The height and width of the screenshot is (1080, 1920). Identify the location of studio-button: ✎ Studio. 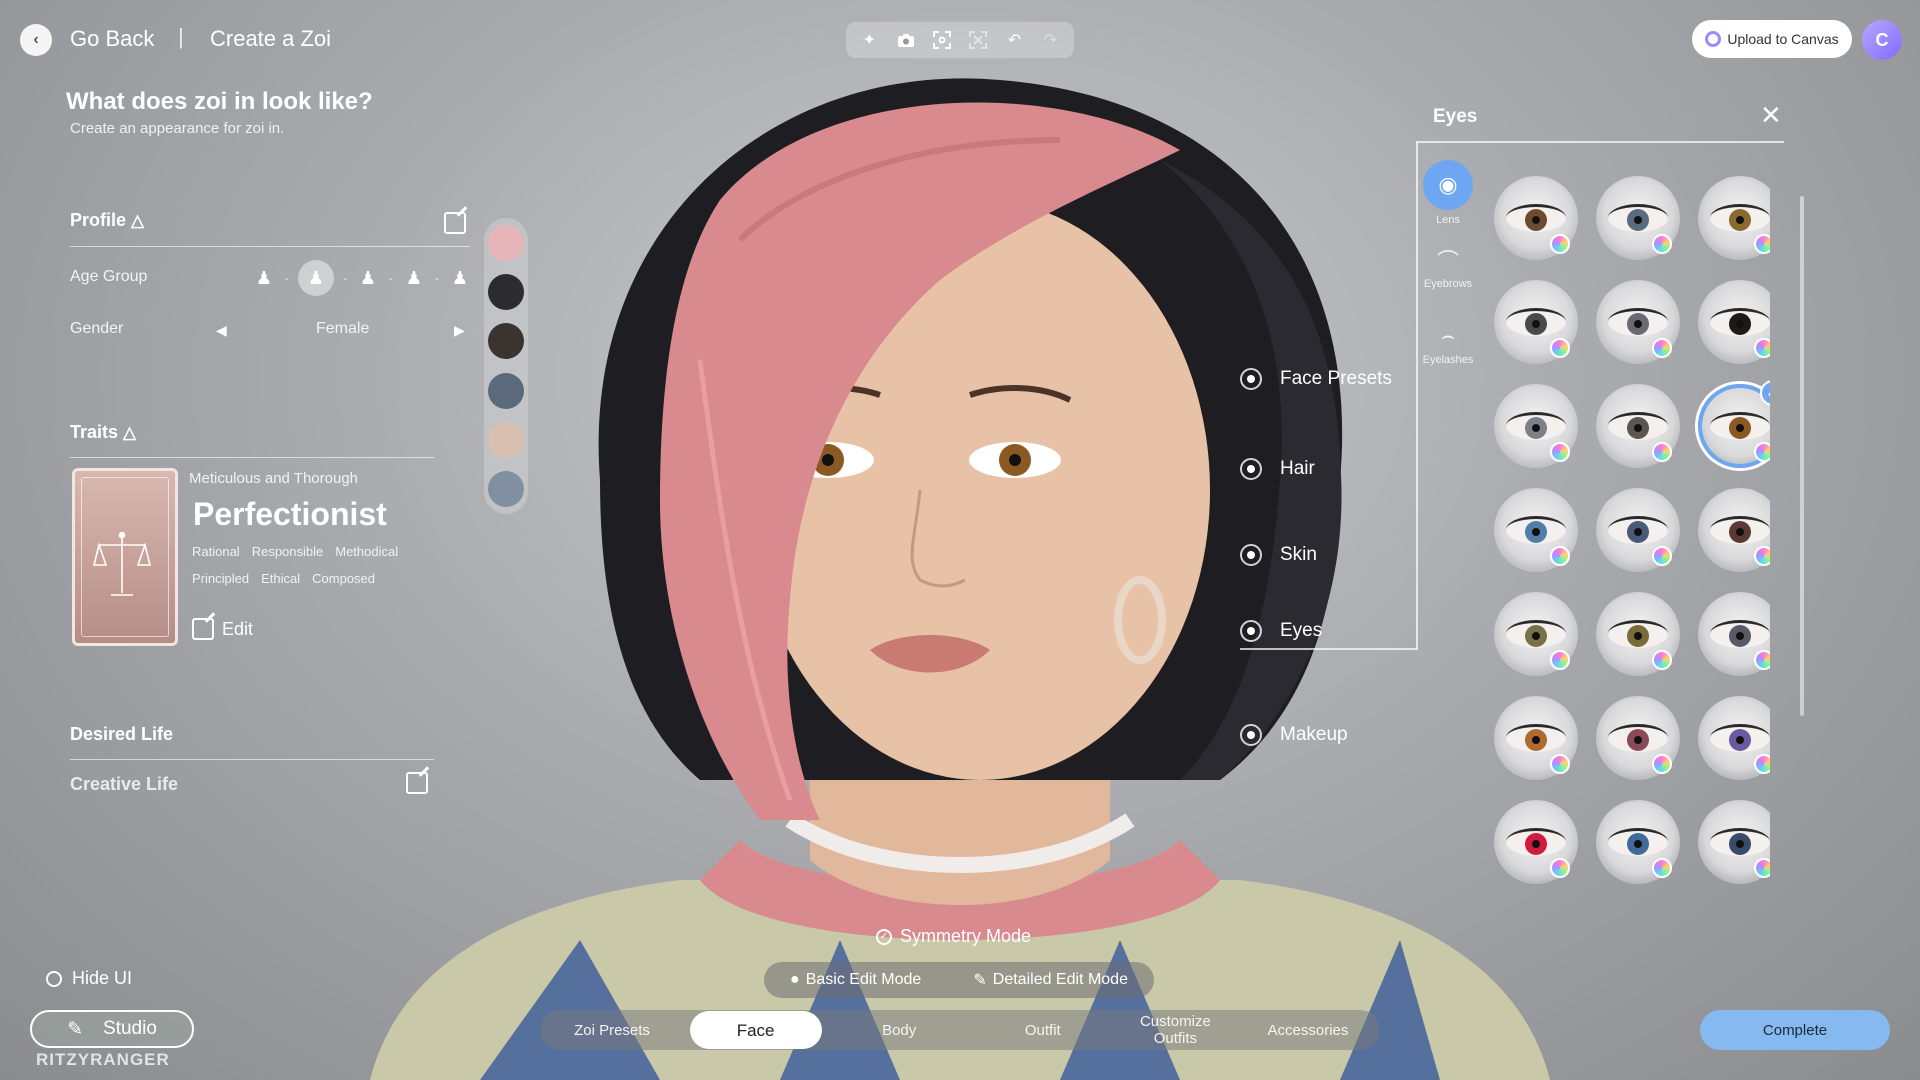
(112, 1029).